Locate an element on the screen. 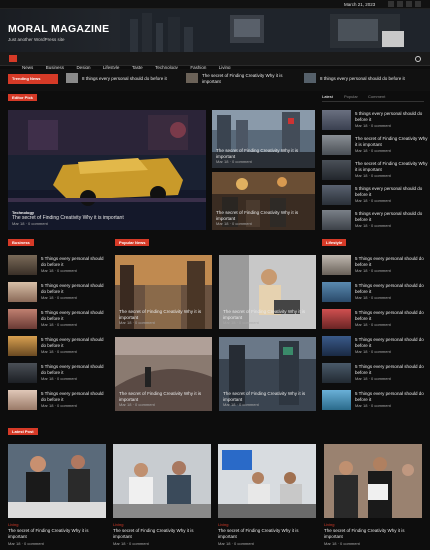 The width and height of the screenshot is (430, 550). tab-popular: Popular is located at coordinates (351, 96).